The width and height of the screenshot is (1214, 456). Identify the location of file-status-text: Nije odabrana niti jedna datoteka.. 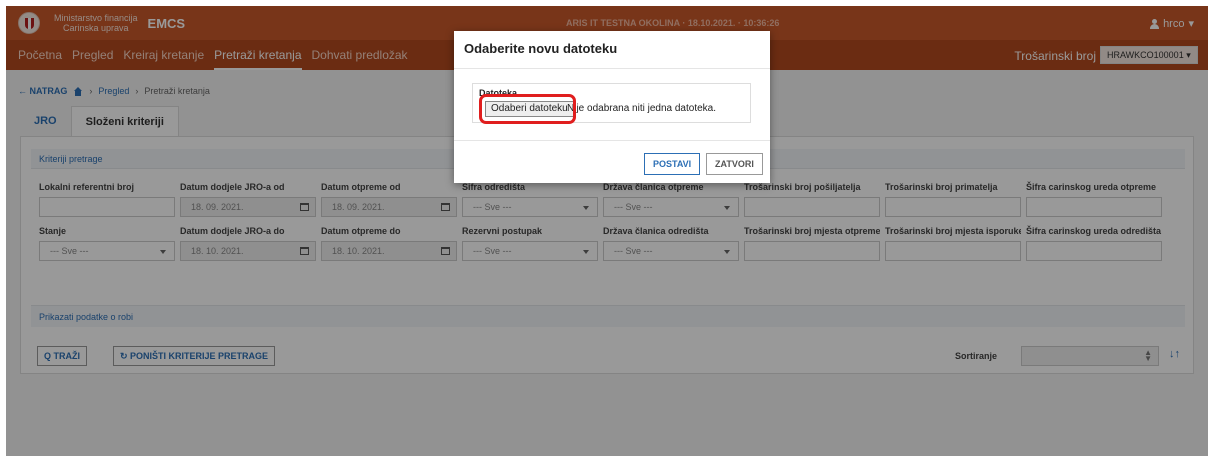
(641, 108).